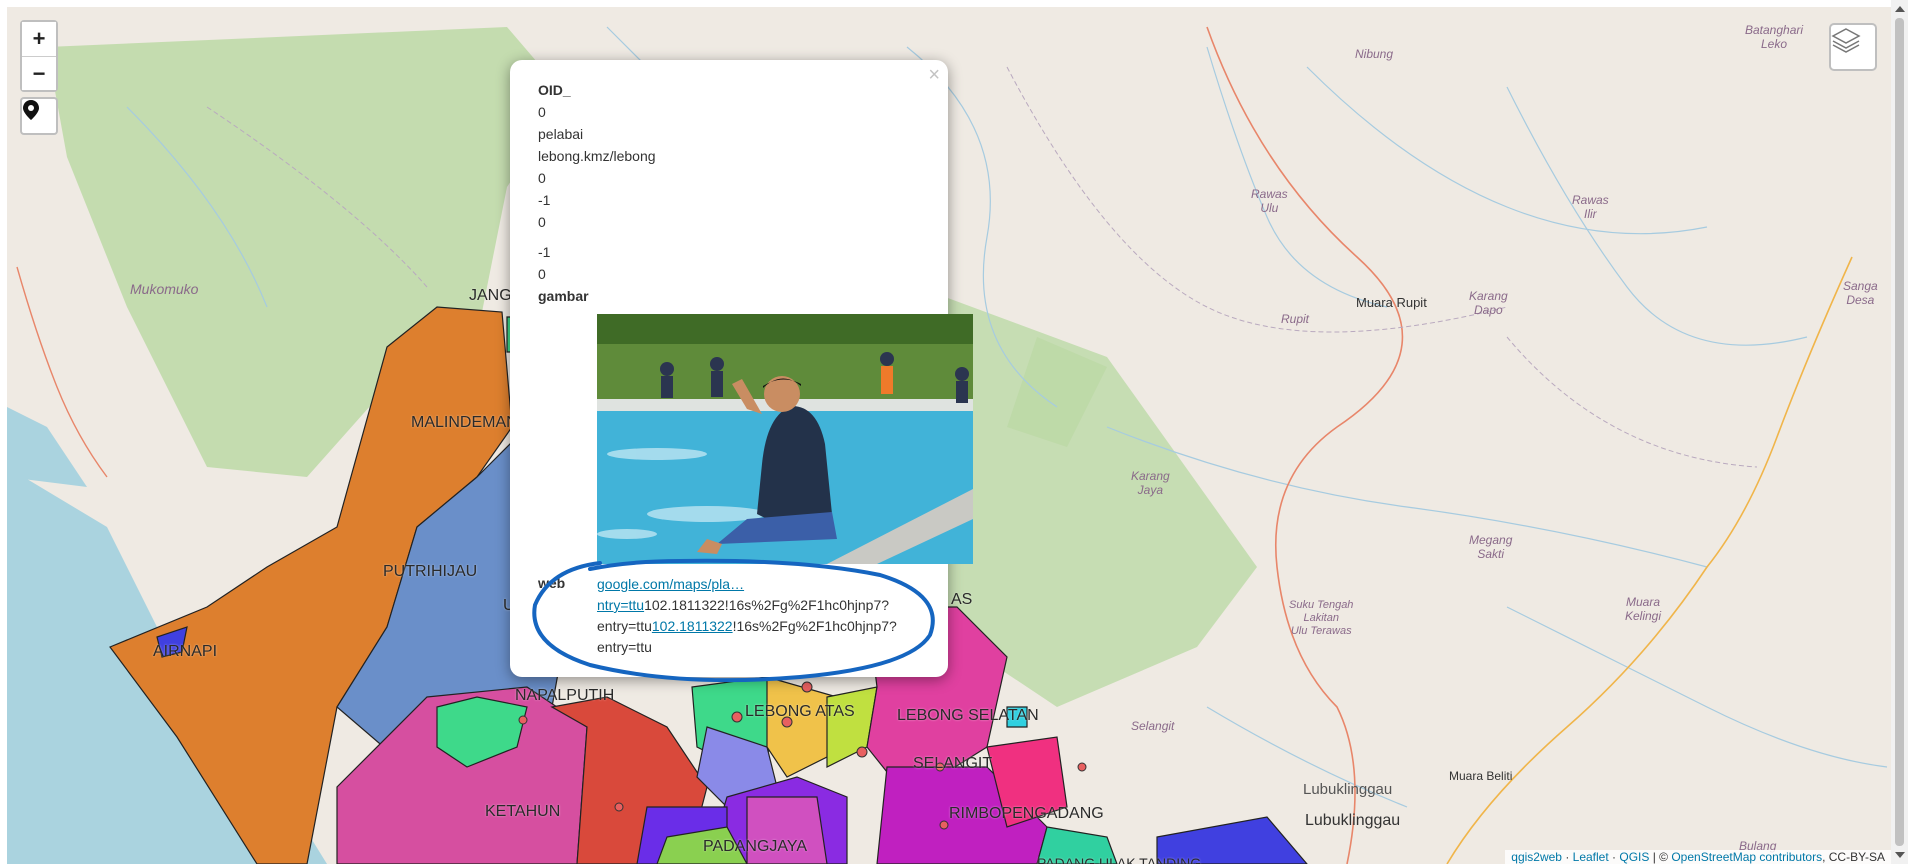 The width and height of the screenshot is (1908, 864). Describe the element at coordinates (1634, 857) in the screenshot. I see `qgis-link: QGIS` at that location.